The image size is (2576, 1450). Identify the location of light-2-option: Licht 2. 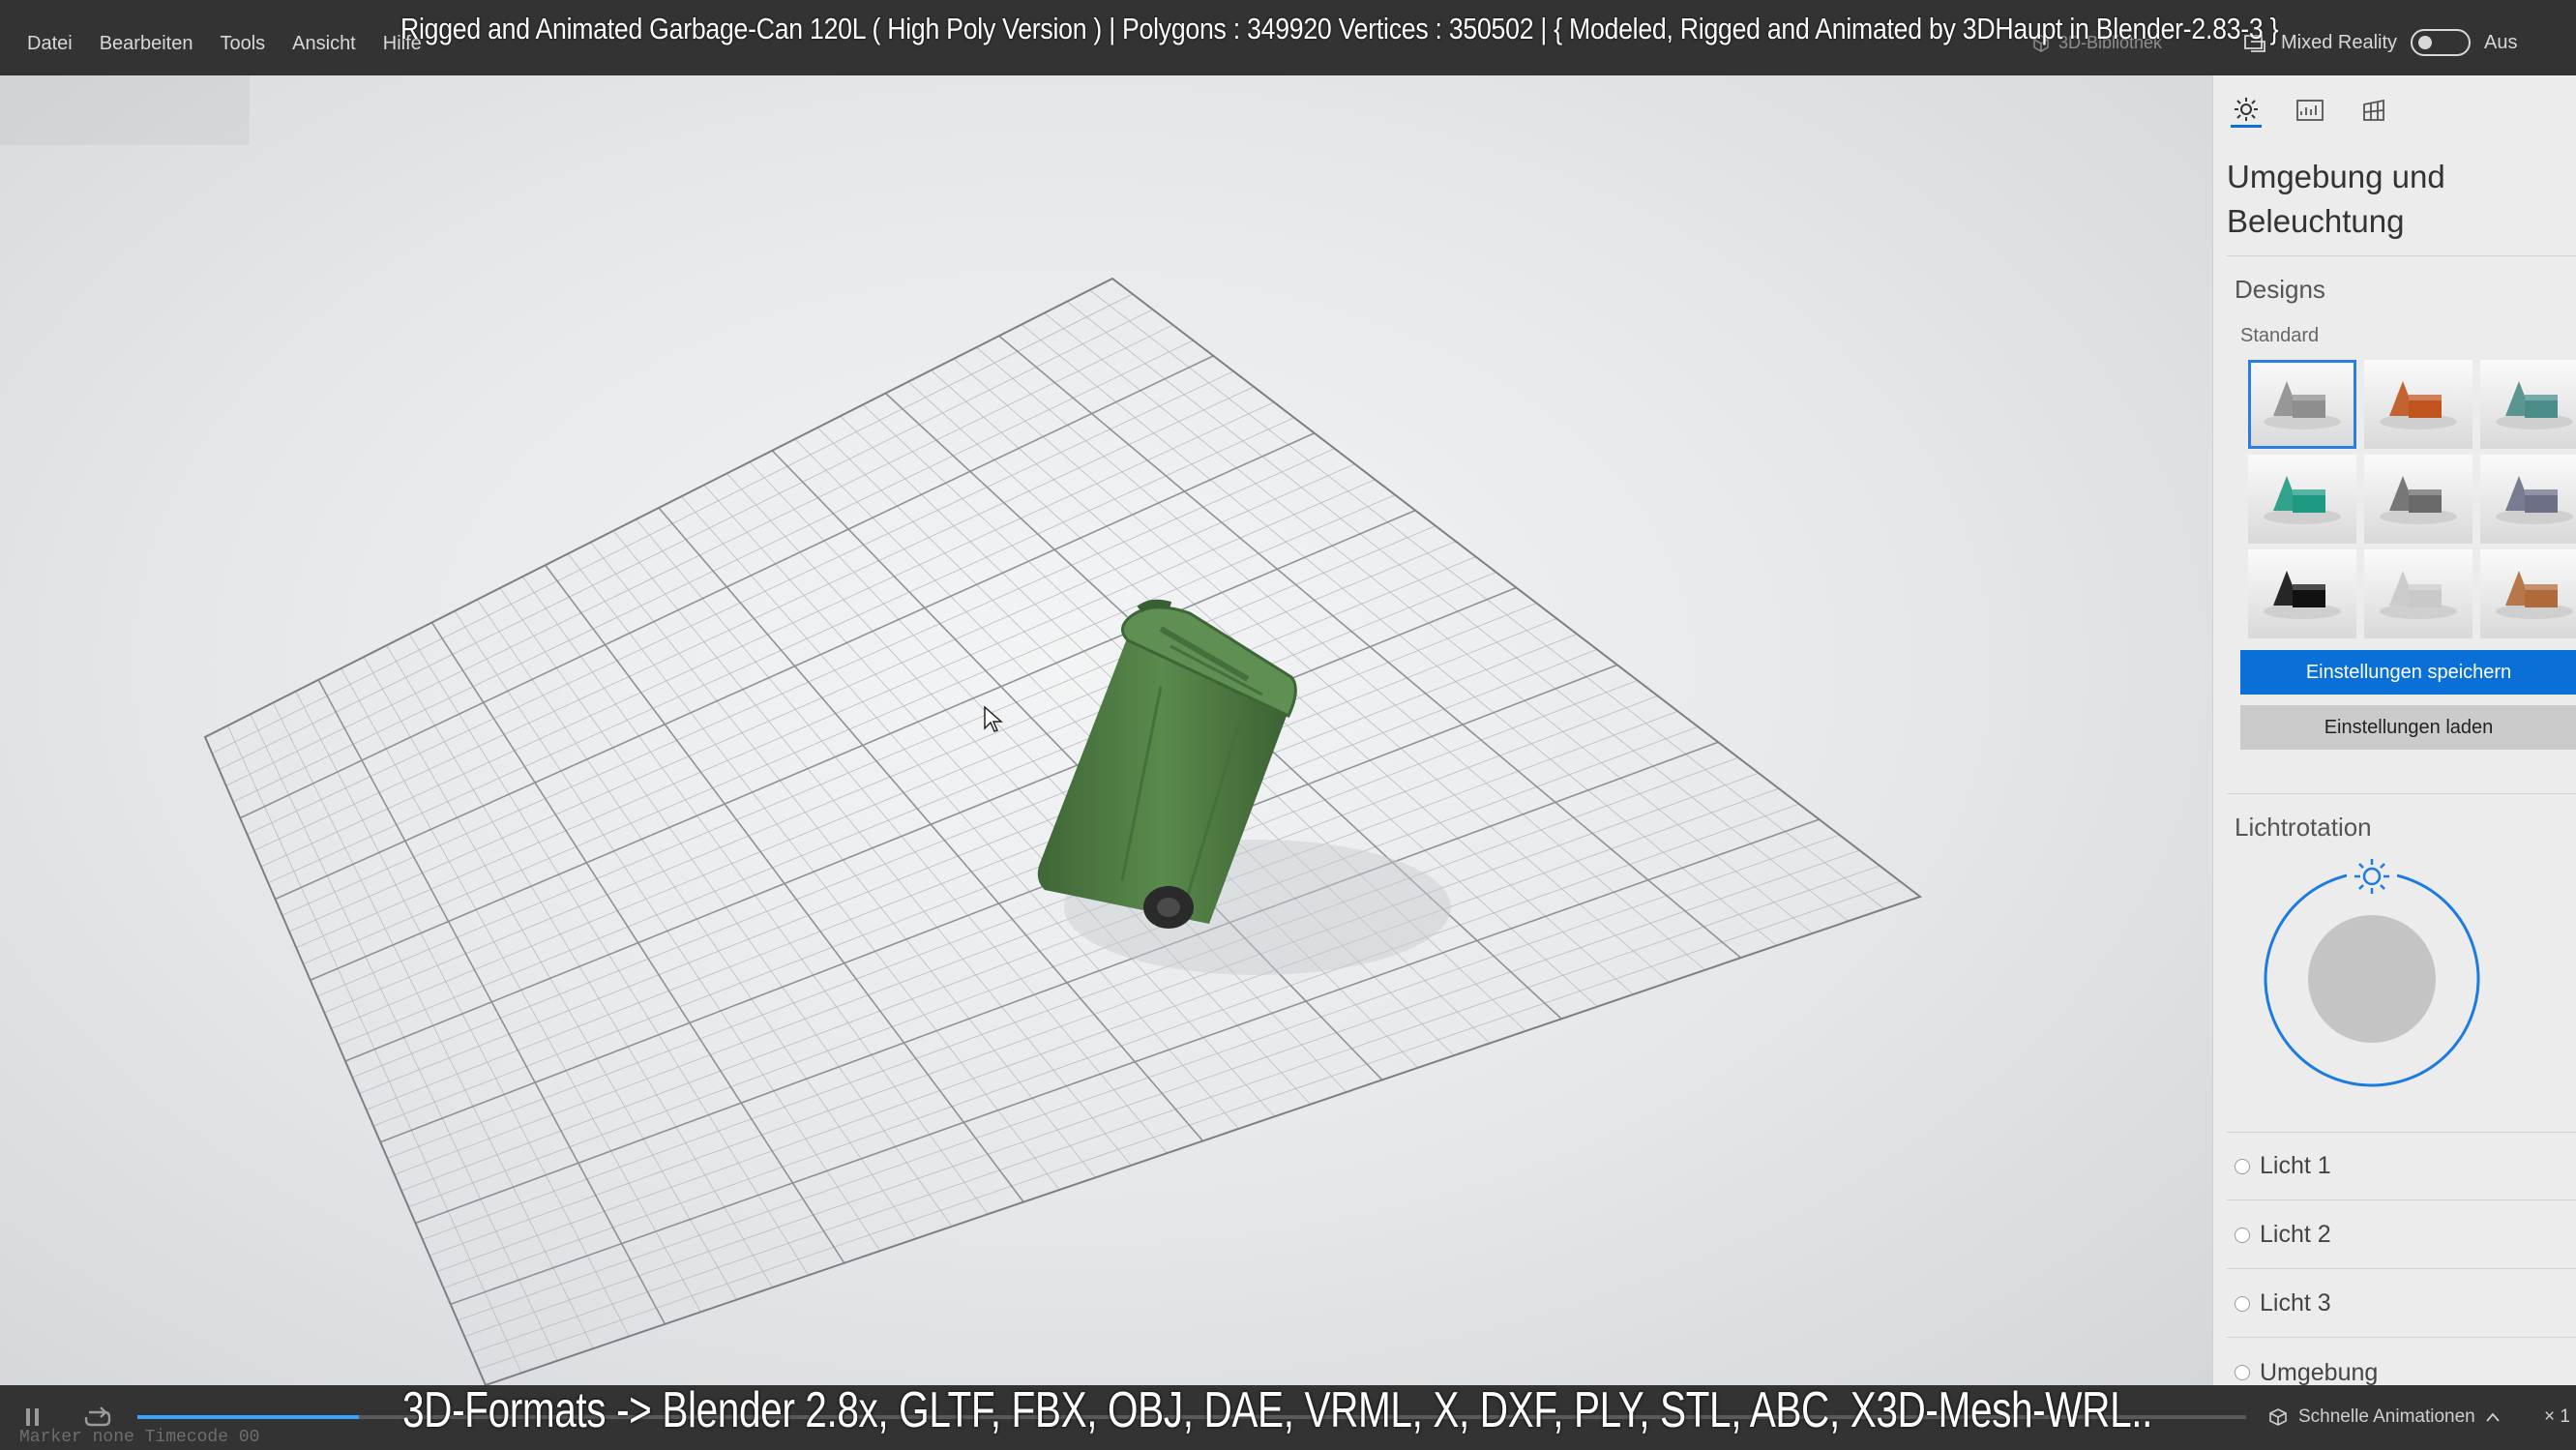
(2401, 1235).